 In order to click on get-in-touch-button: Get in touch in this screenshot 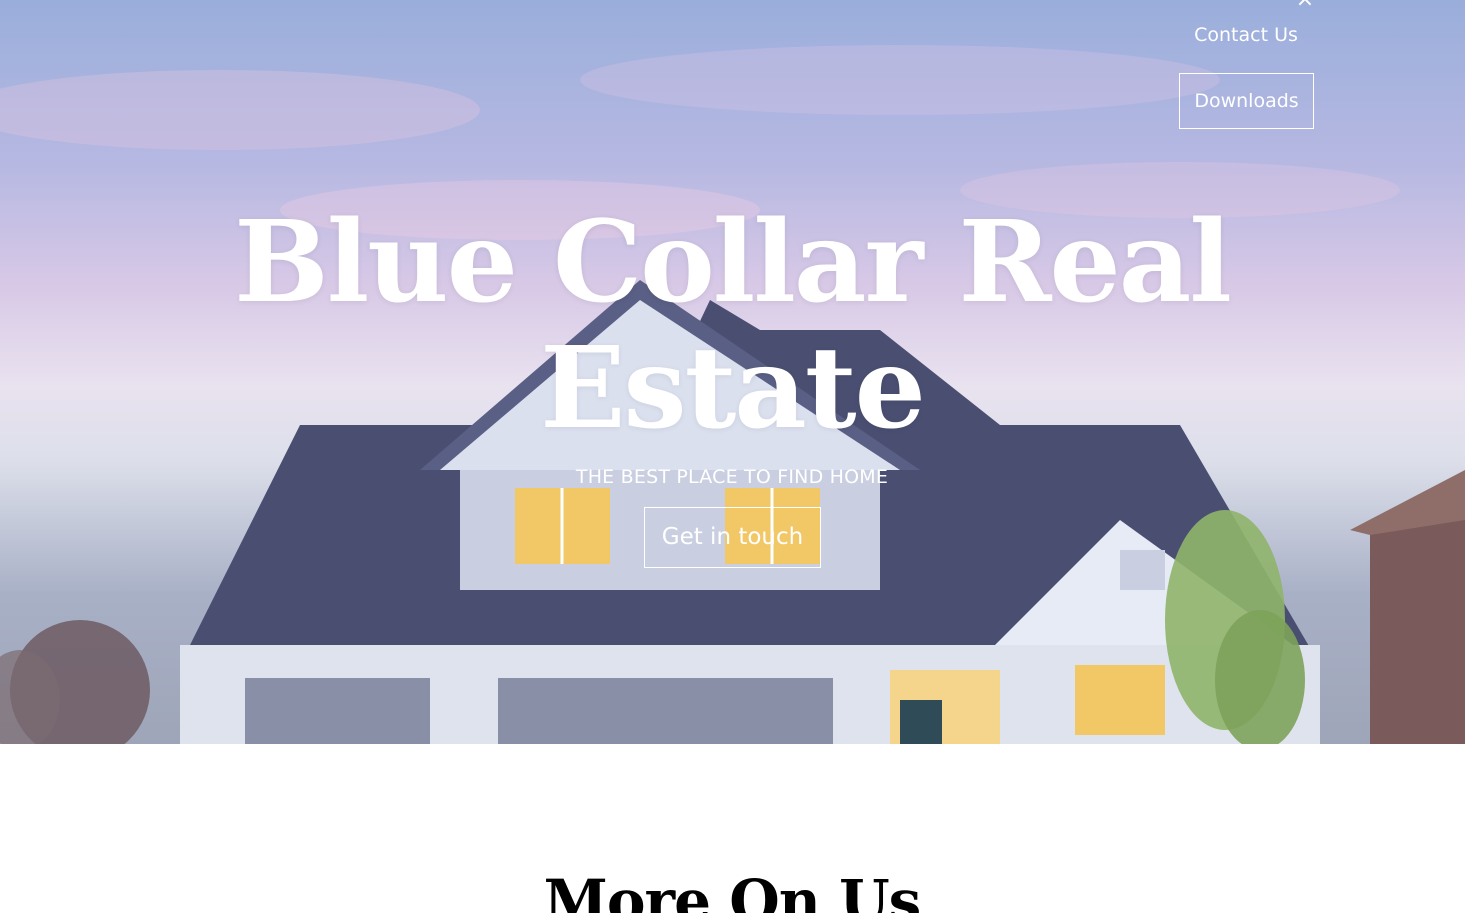, I will do `click(732, 537)`.